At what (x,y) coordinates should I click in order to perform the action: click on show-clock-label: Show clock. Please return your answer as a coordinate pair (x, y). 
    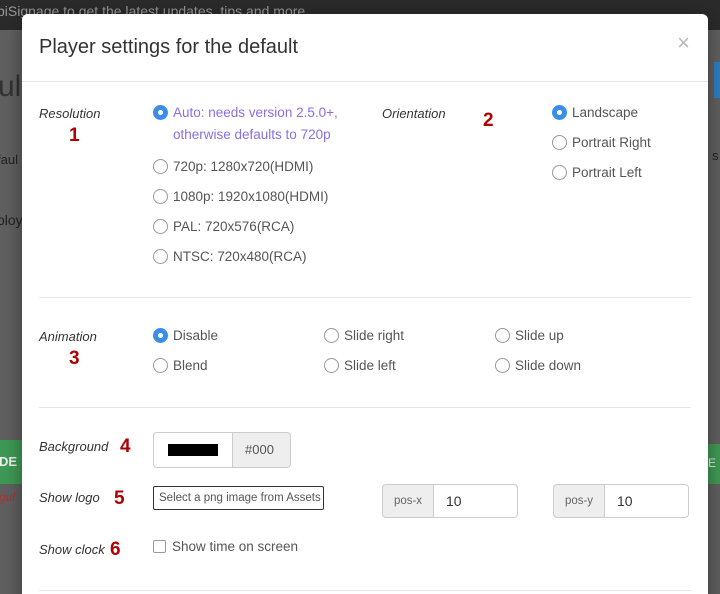
    Looking at the image, I should click on (72, 549).